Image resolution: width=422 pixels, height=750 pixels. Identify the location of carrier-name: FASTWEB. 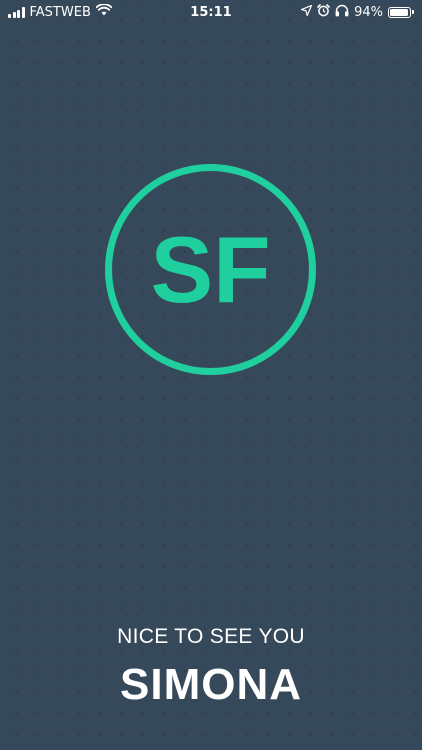
(60, 12).